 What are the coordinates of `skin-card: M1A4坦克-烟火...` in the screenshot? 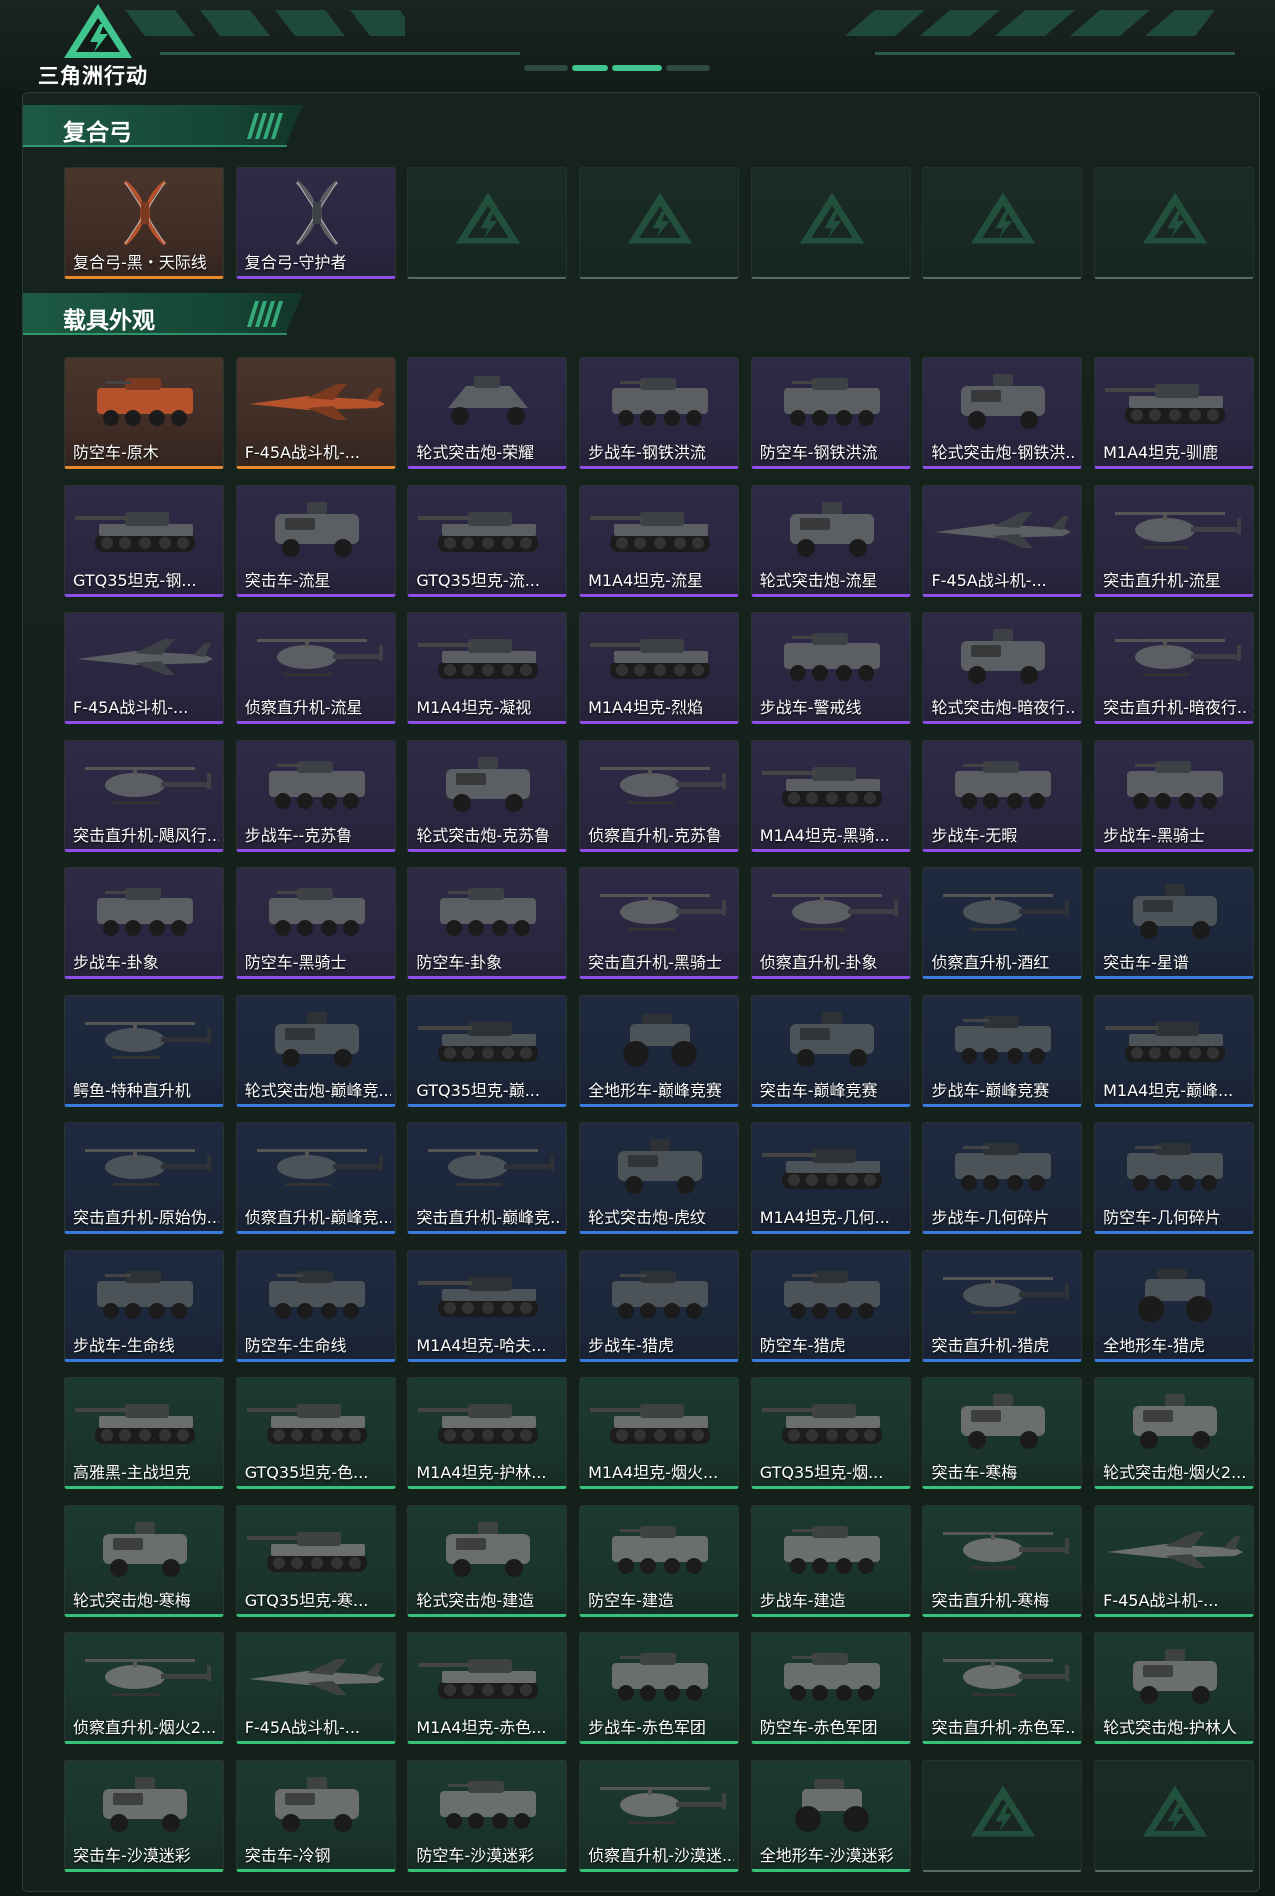 It's located at (659, 1433).